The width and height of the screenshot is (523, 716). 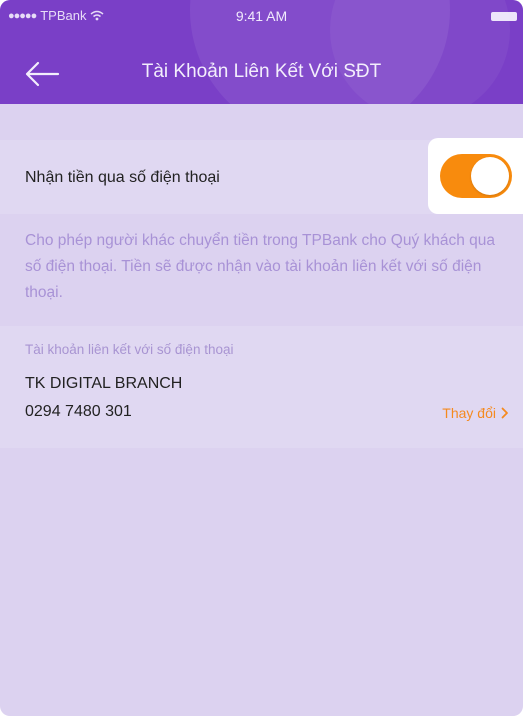 What do you see at coordinates (490, 176) in the screenshot?
I see `toggle-knob` at bounding box center [490, 176].